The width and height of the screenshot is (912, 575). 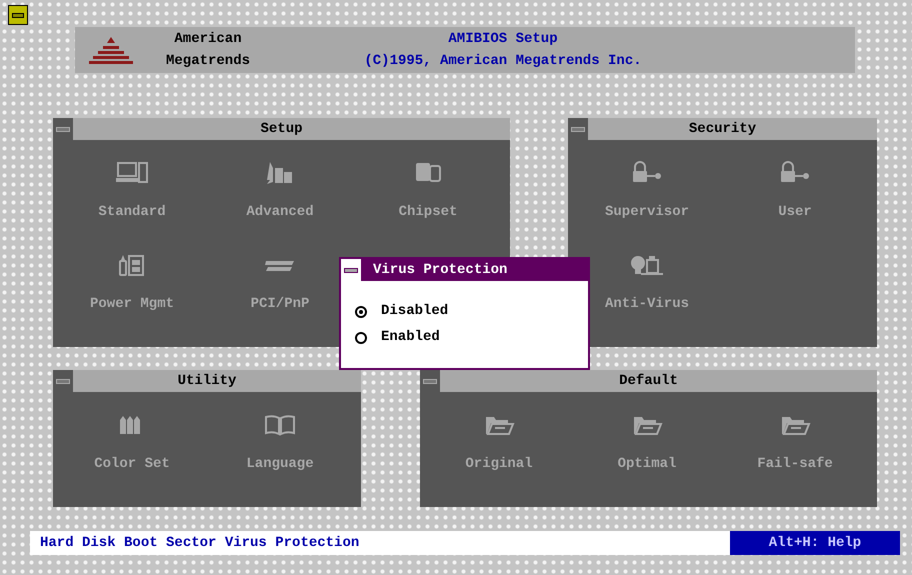 I want to click on system-menu-button, so click(x=18, y=15).